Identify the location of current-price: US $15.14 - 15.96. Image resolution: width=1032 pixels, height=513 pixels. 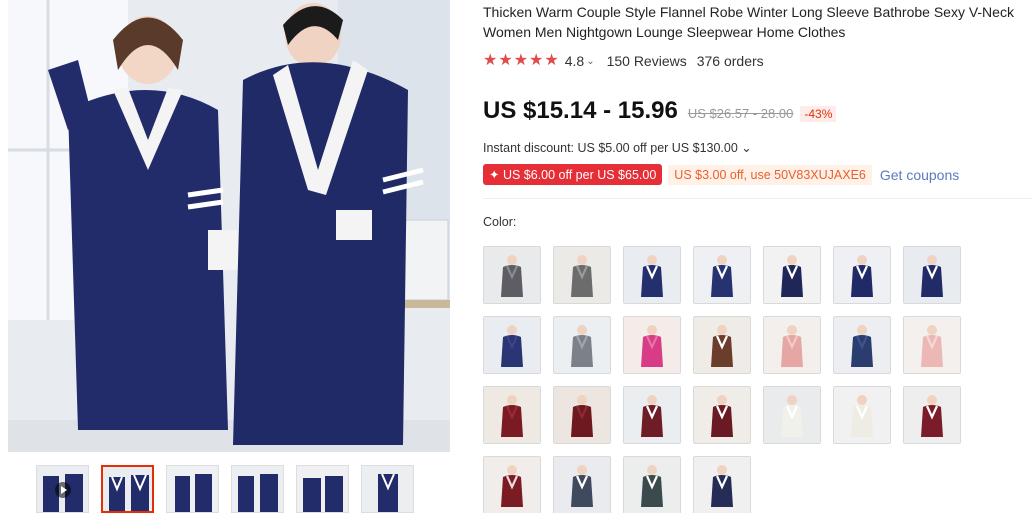
(580, 110).